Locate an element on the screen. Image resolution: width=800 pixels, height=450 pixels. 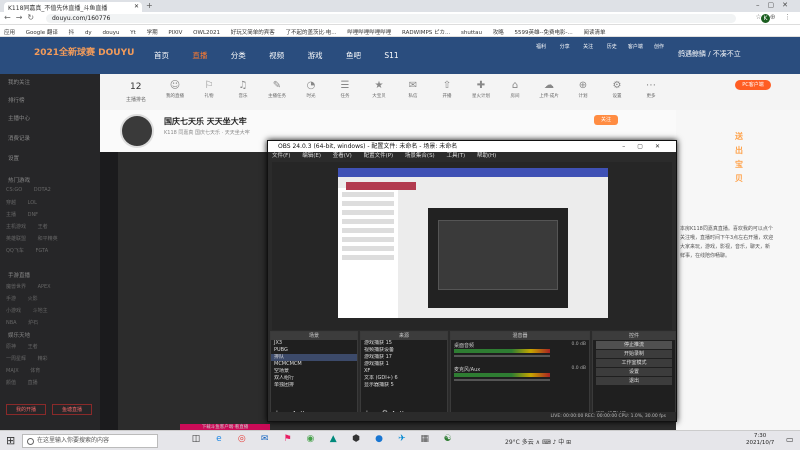
tool-item: ☰ 任务 is located at coordinates (345, 89).